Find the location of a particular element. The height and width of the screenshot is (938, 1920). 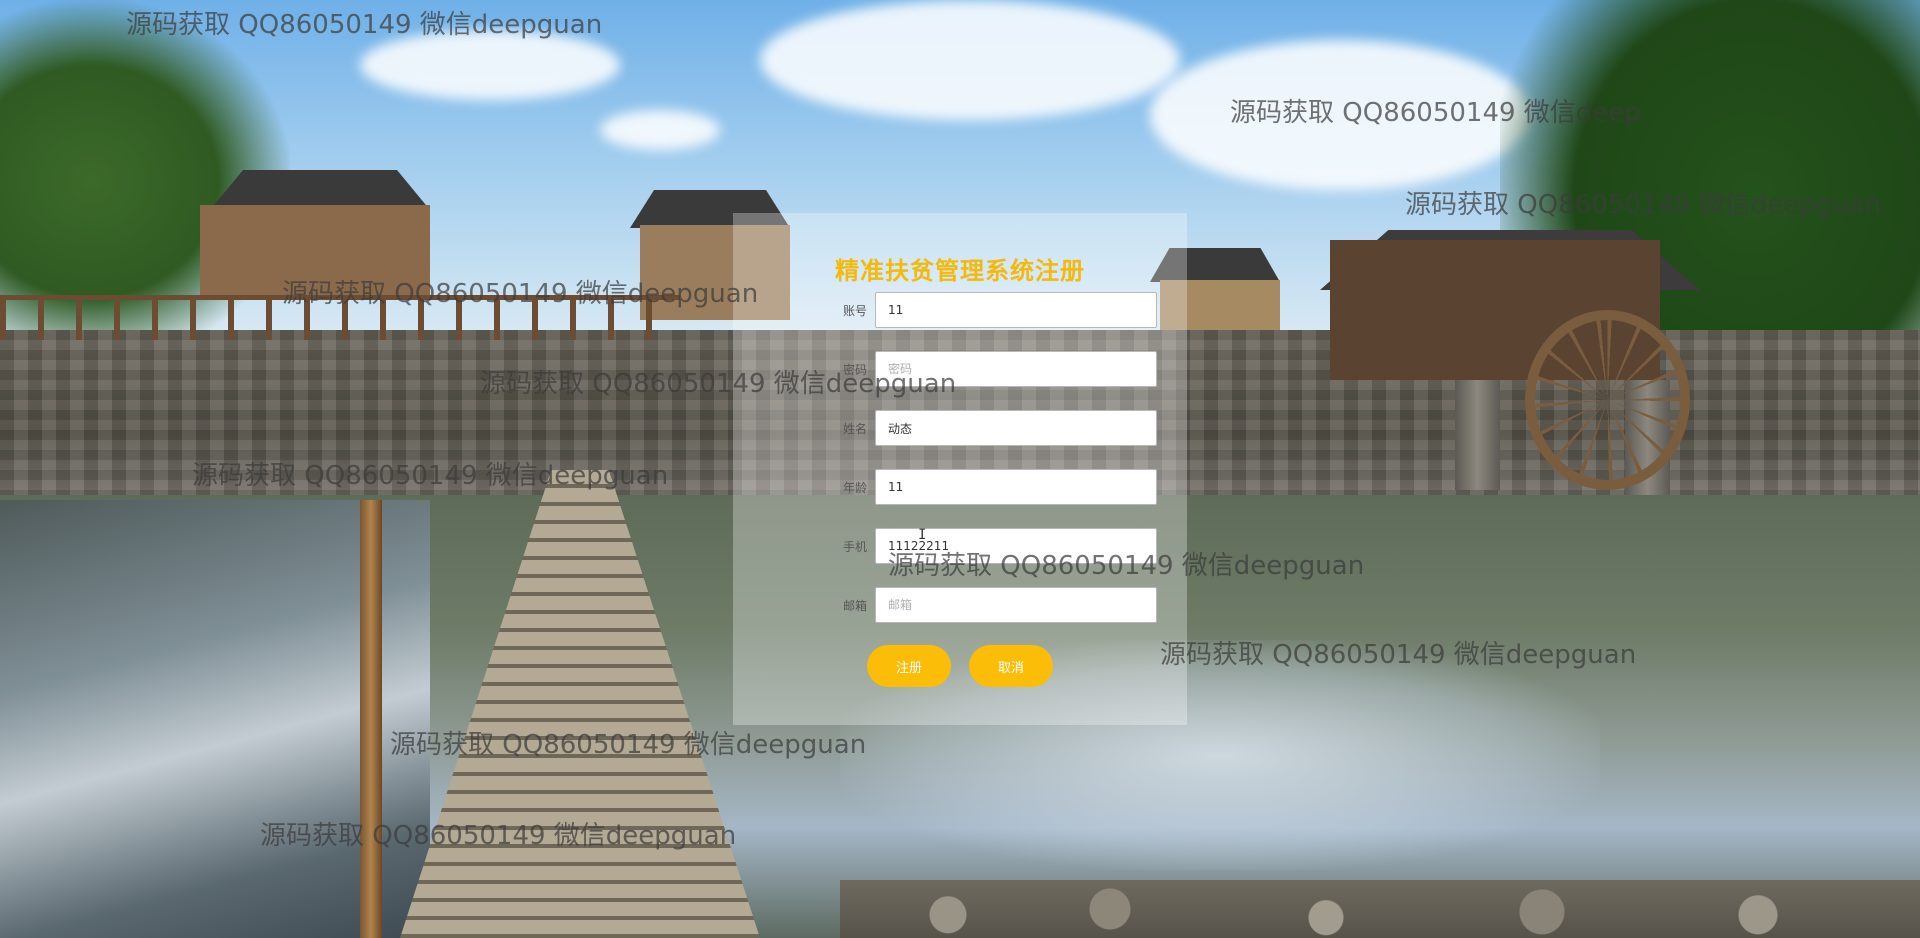

email-input is located at coordinates (1016, 605).